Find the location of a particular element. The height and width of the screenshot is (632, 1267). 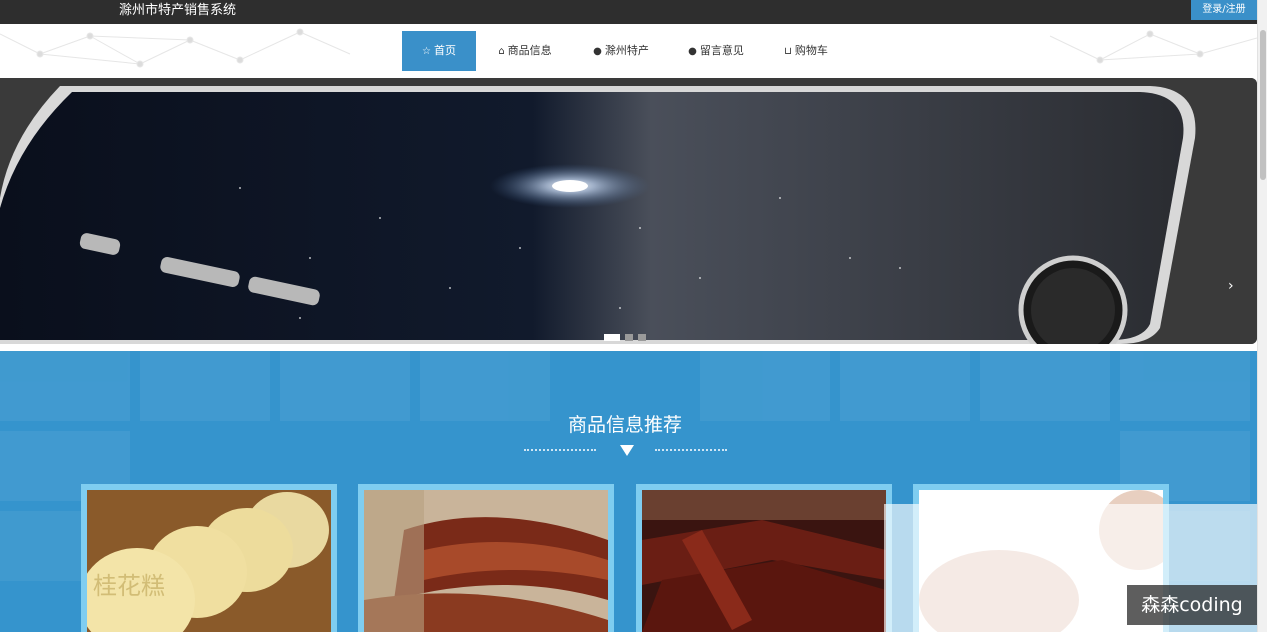

section-title: 商品信息推荐 is located at coordinates (624, 425).